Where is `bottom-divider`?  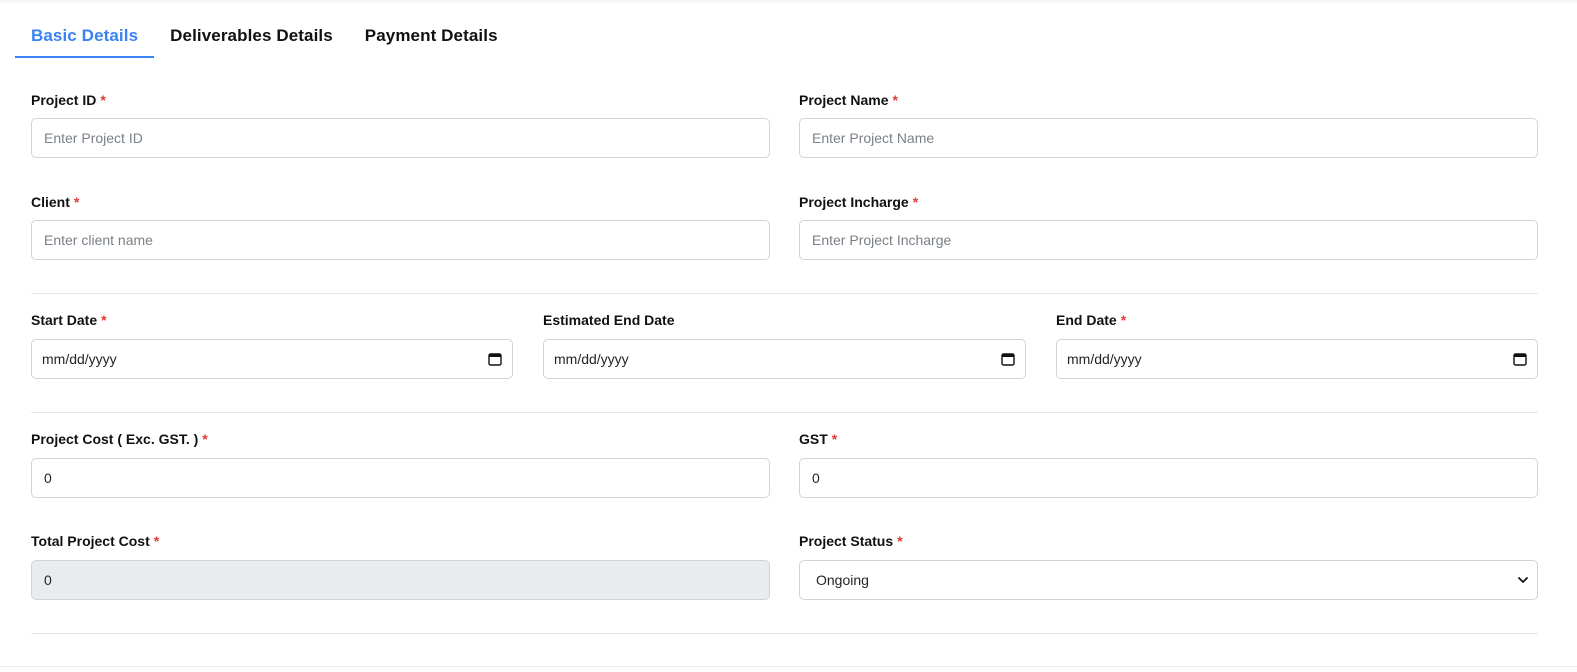 bottom-divider is located at coordinates (788, 666).